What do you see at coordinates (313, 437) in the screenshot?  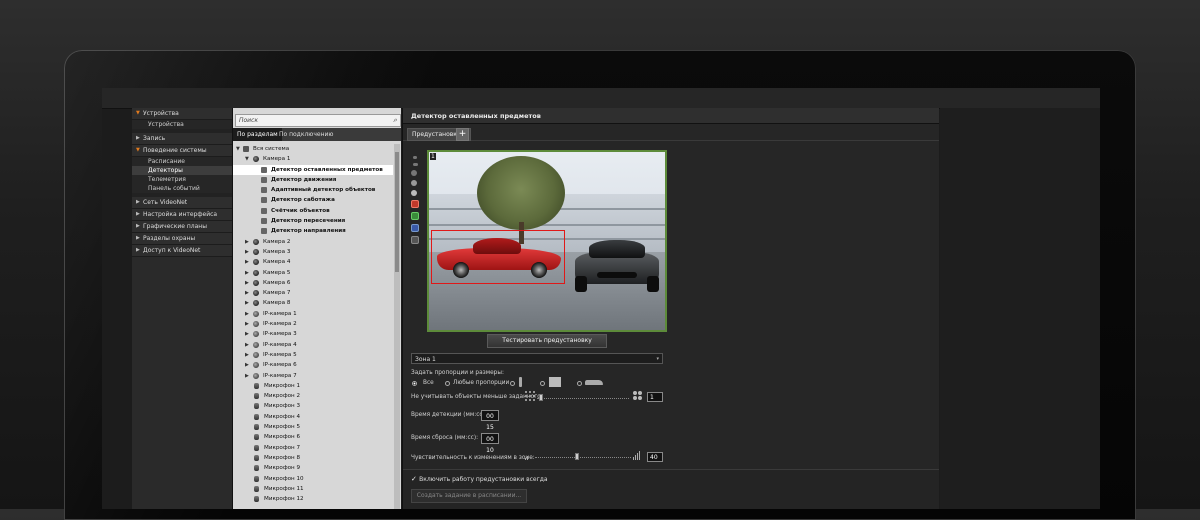 I see `tree-node-microphone: Микрофон 6` at bounding box center [313, 437].